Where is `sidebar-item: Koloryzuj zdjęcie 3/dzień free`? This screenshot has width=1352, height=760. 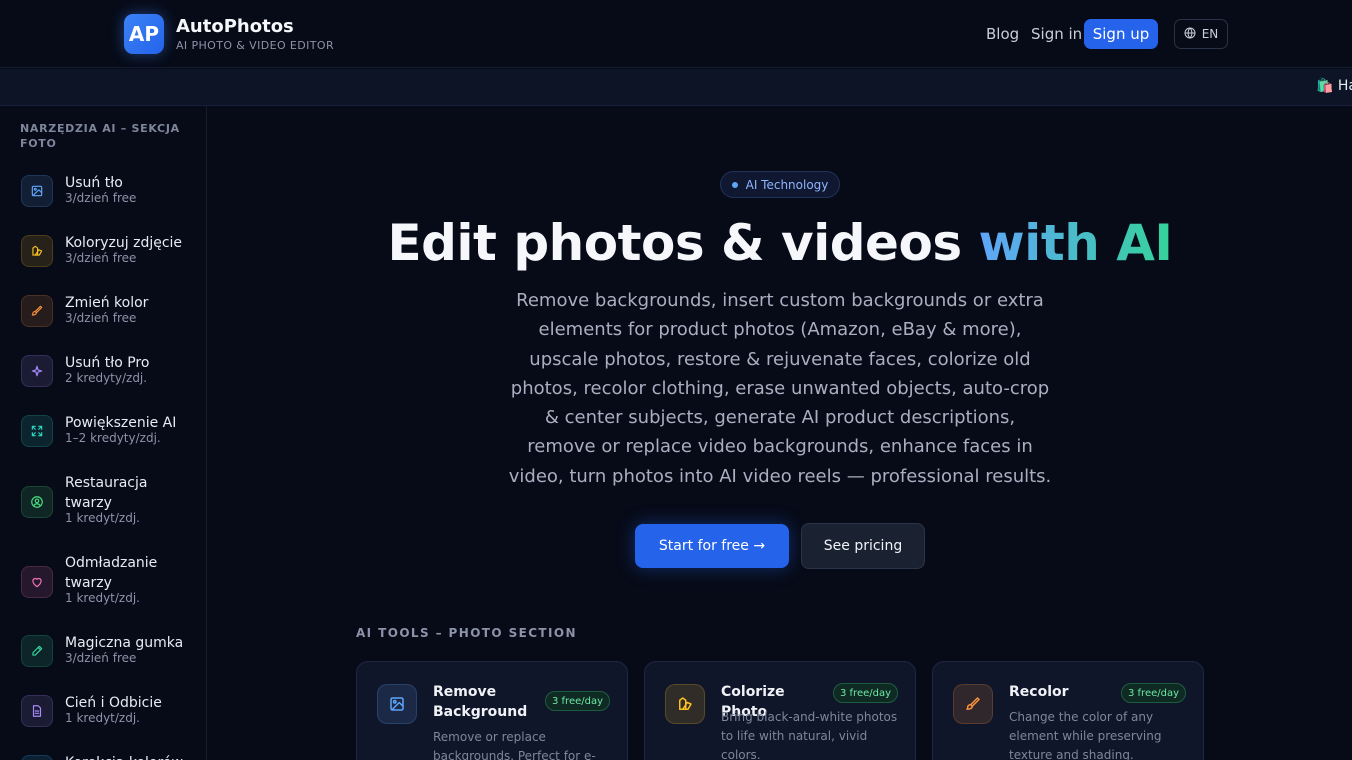
sidebar-item: Koloryzuj zdjęcie 3/dzień free is located at coordinates (110, 253).